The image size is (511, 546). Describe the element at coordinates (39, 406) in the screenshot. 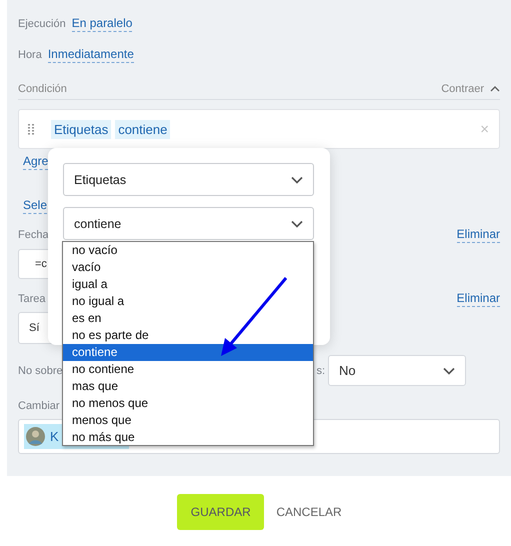

I see `field-label: Cambiar` at that location.